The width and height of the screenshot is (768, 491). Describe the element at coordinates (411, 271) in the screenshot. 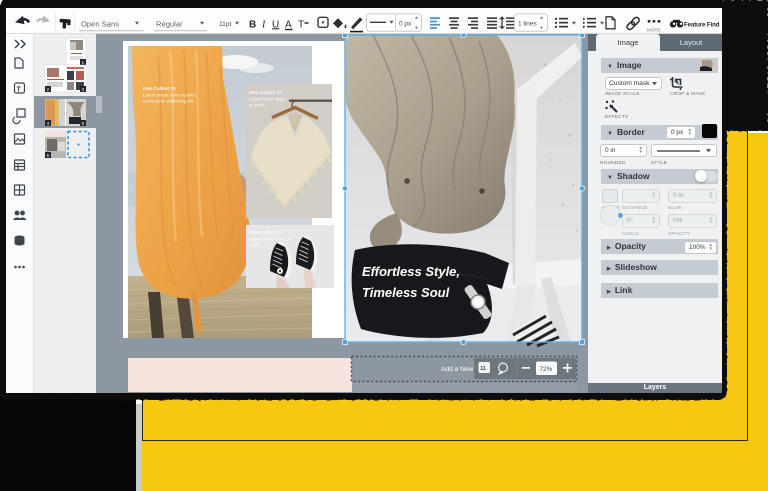

I see `svg-text: Effortless Style,` at that location.